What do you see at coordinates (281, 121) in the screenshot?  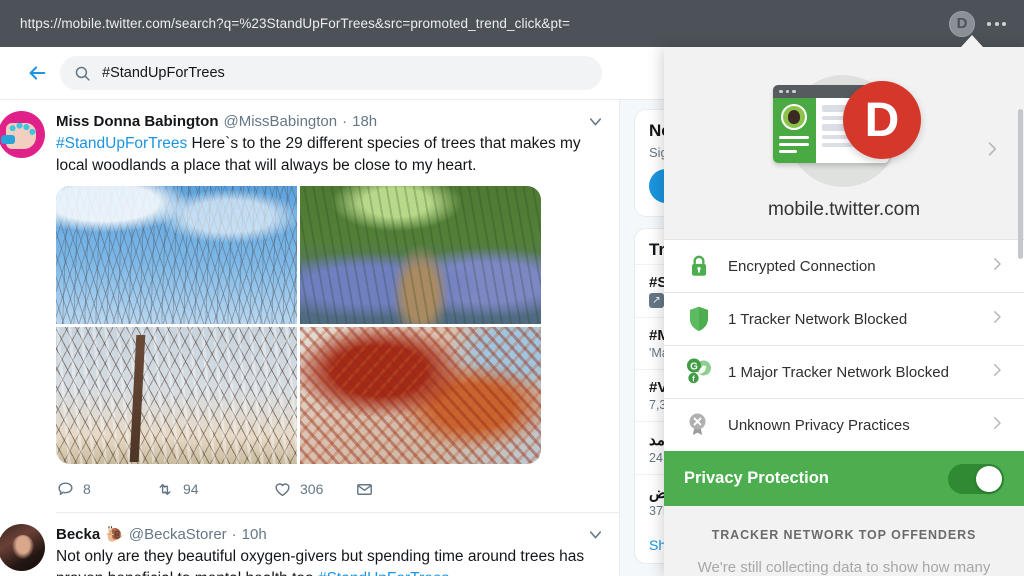 I see `author-handle: @MissBabington` at bounding box center [281, 121].